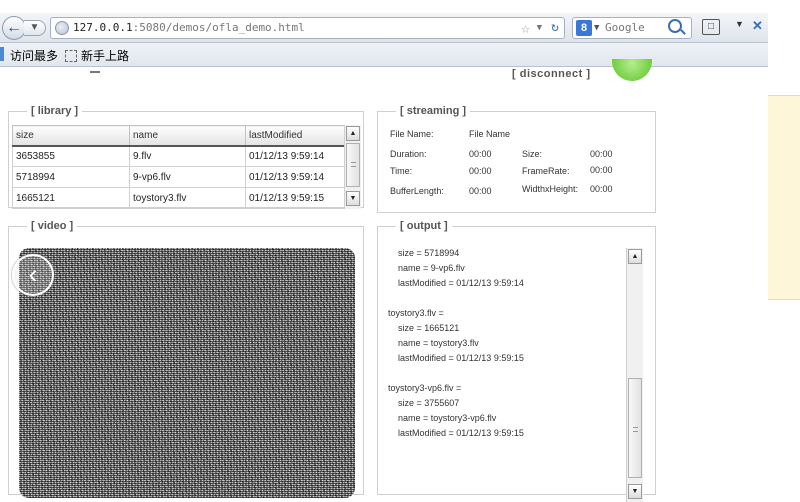 The height and width of the screenshot is (502, 800). I want to click on output-line: toystory3.flv =, so click(416, 313).